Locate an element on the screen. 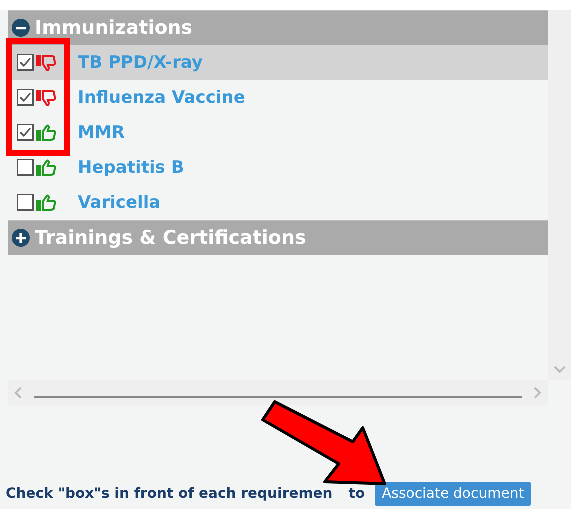 The image size is (571, 509). section-title: Immunizations is located at coordinates (114, 28).